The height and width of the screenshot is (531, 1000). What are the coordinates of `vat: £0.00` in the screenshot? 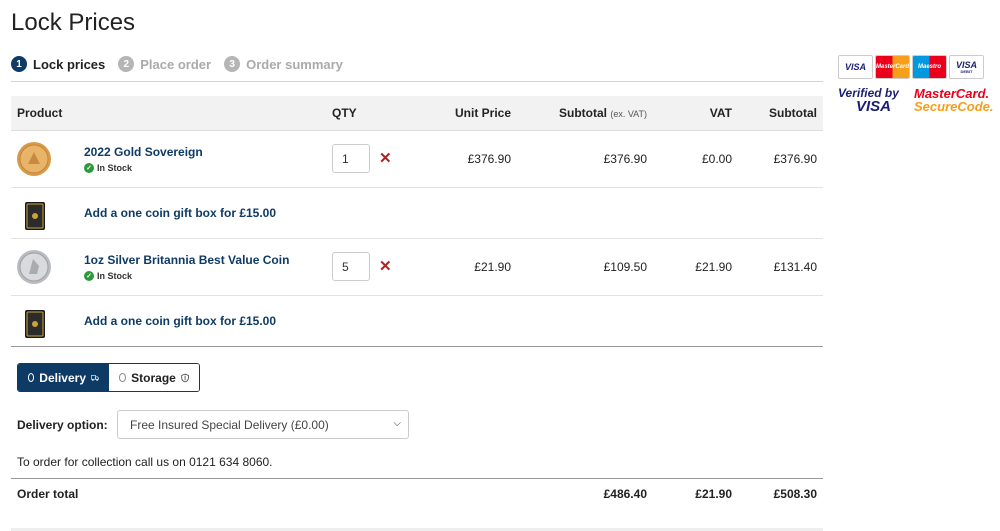 It's located at (695, 159).